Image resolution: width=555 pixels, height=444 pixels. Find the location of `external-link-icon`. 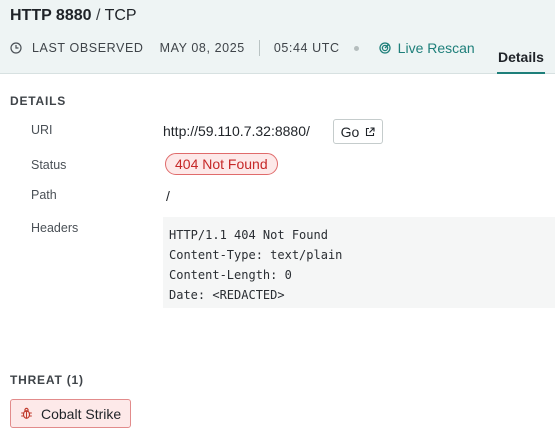

external-link-icon is located at coordinates (370, 131).